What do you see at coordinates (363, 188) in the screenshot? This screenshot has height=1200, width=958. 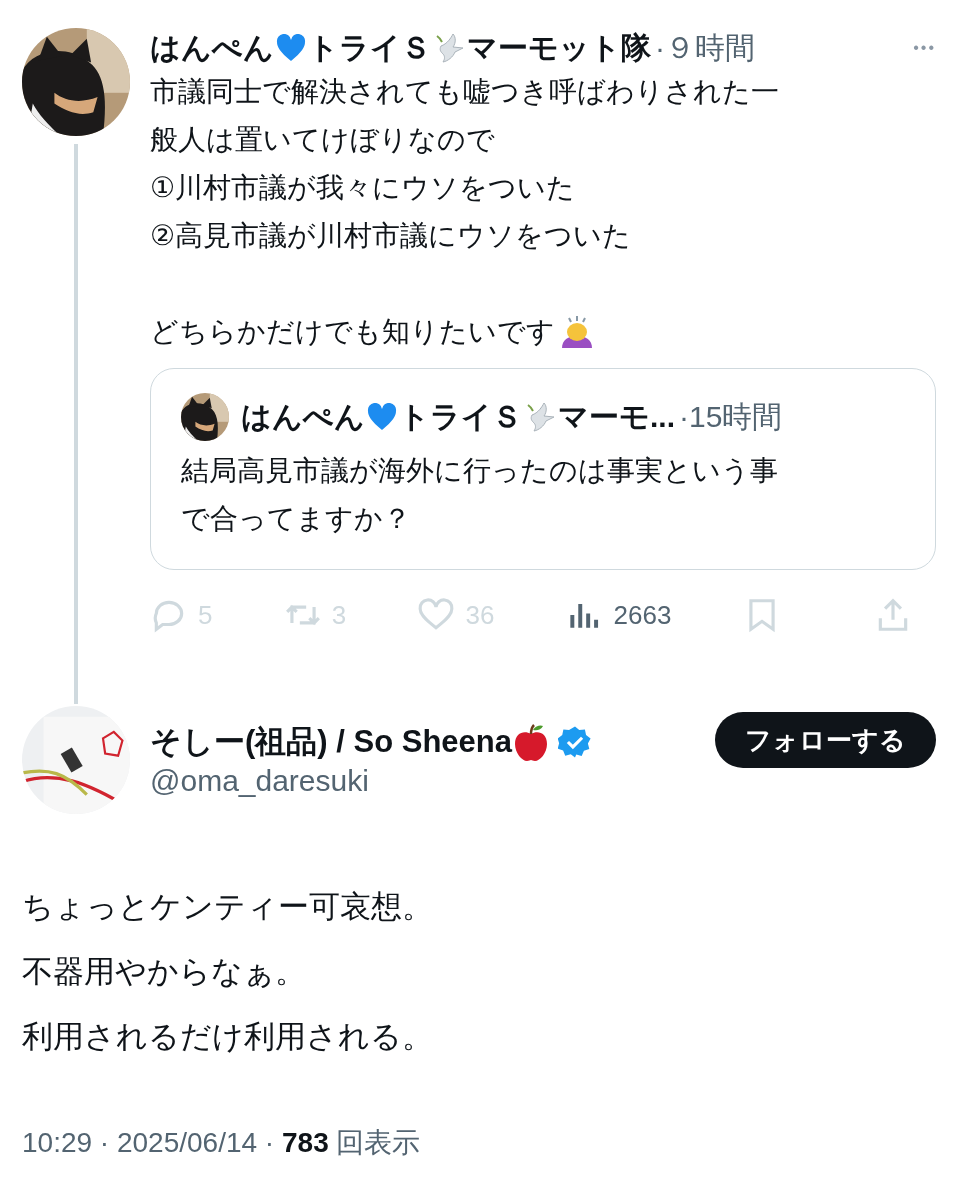 I see `post-text: ①川村市議が我々にウソをついた` at bounding box center [363, 188].